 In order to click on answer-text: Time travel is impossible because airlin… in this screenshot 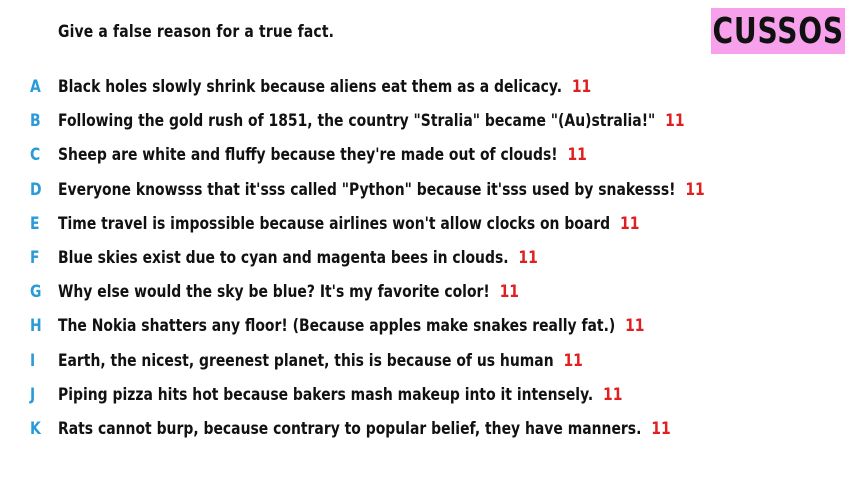, I will do `click(334, 223)`.